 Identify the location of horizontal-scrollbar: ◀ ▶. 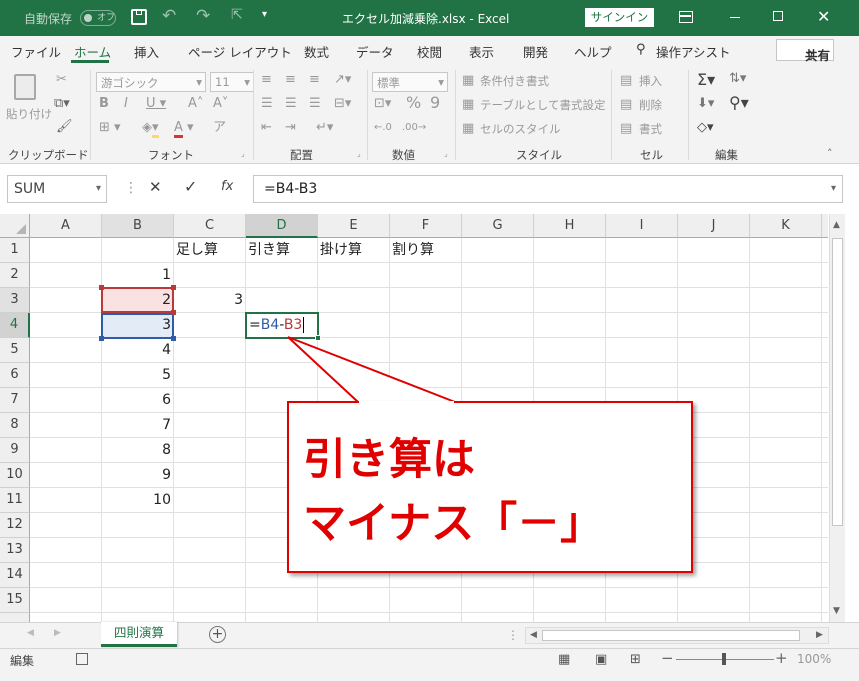
(677, 635).